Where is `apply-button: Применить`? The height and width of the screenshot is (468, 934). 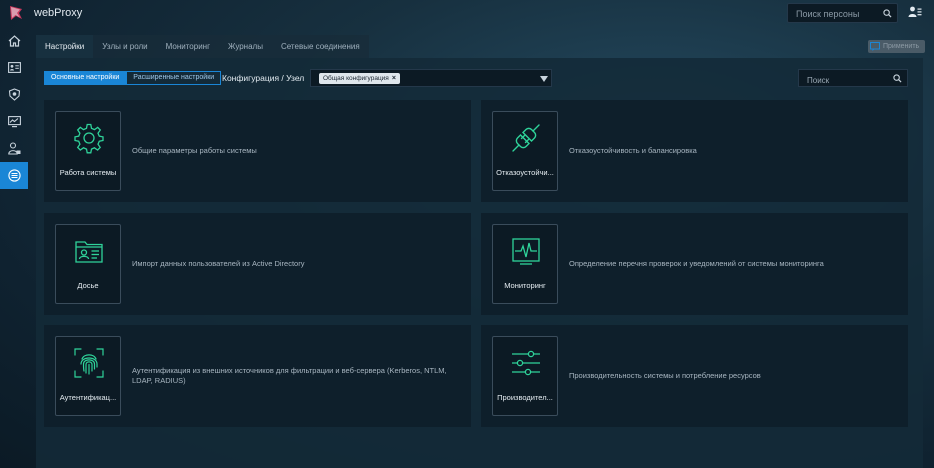
apply-button: Применить is located at coordinates (896, 46).